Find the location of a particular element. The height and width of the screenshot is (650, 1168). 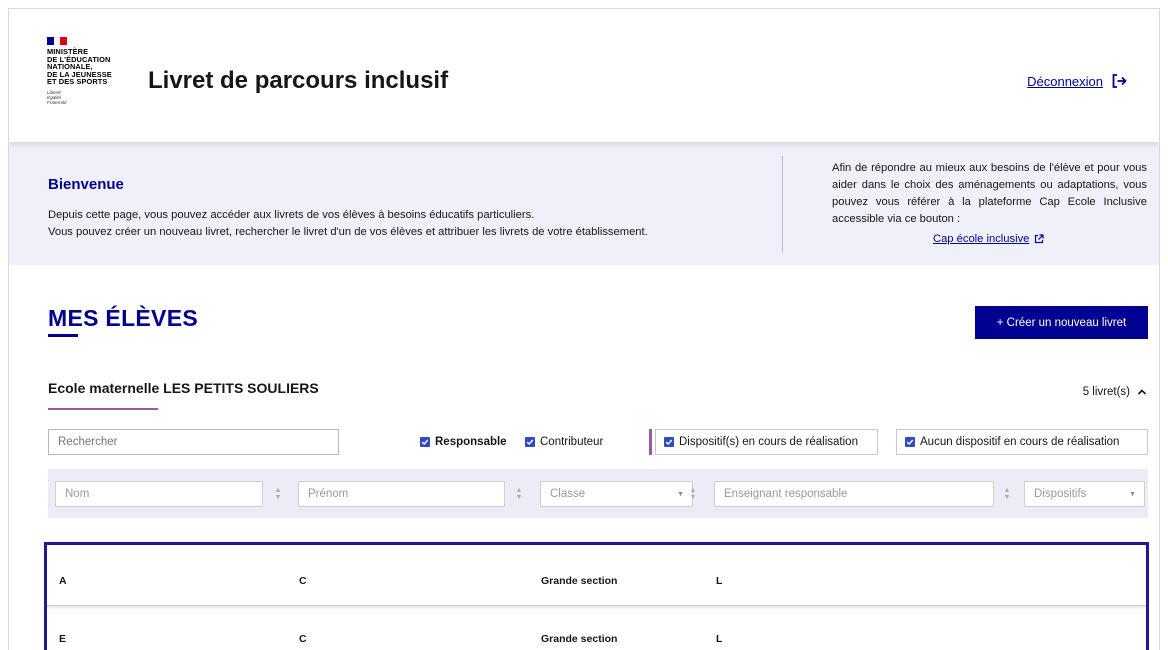

logout-label: Déconnexion is located at coordinates (1065, 81).